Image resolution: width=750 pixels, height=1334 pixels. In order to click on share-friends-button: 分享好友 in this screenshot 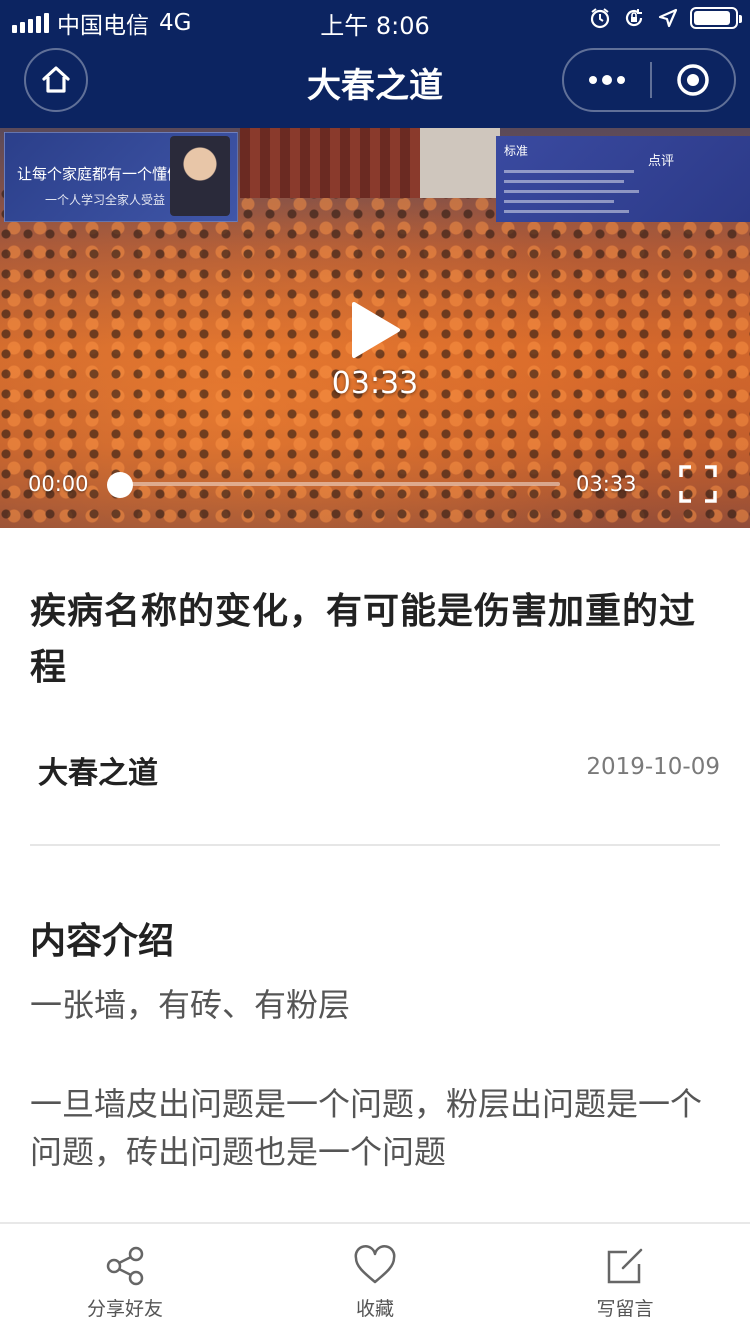, I will do `click(125, 1279)`.